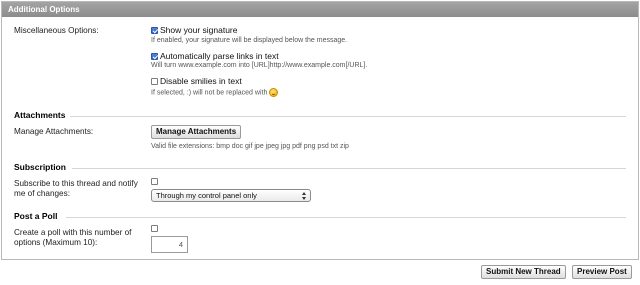  I want to click on parse-links-checkbox, so click(154, 56).